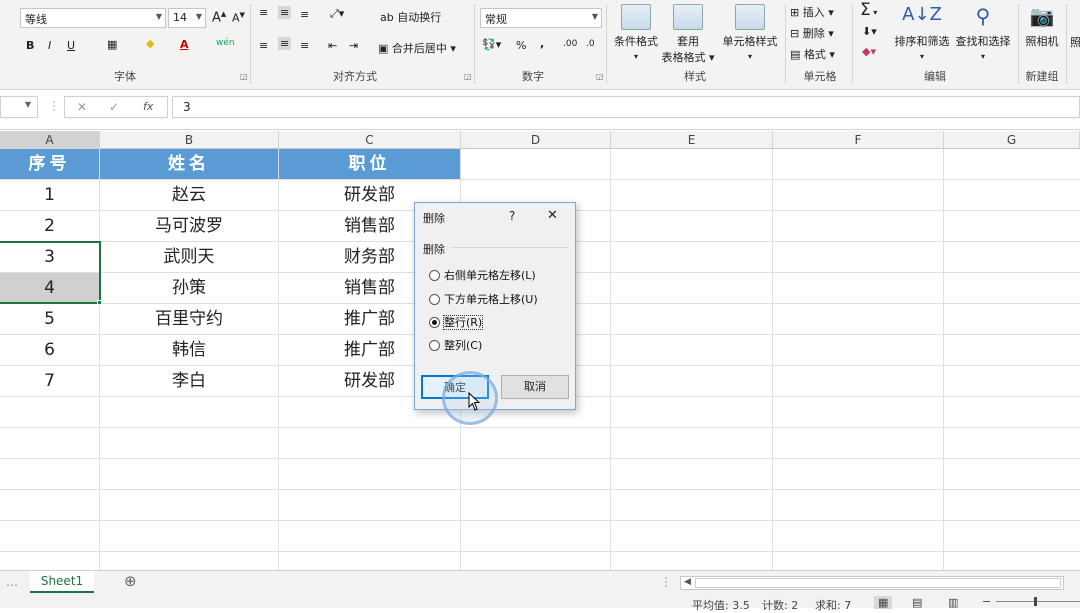 The image size is (1080, 613). I want to click on column-header-c: C, so click(370, 140).